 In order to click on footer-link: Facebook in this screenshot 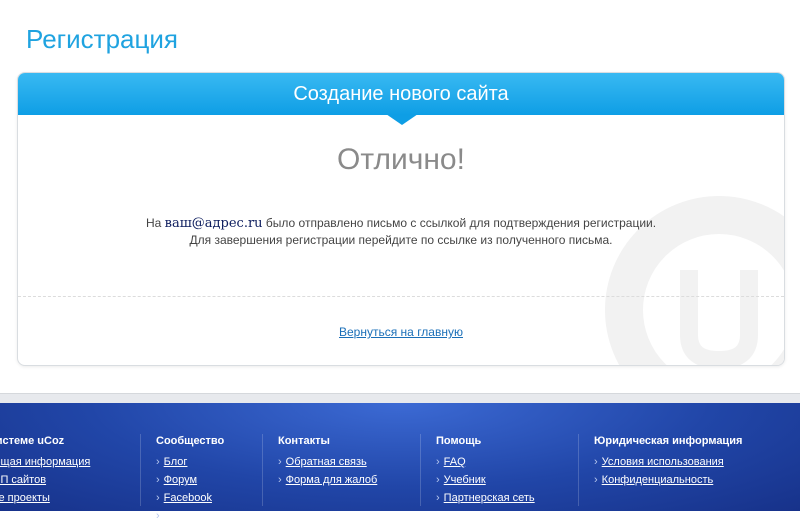, I will do `click(188, 498)`.